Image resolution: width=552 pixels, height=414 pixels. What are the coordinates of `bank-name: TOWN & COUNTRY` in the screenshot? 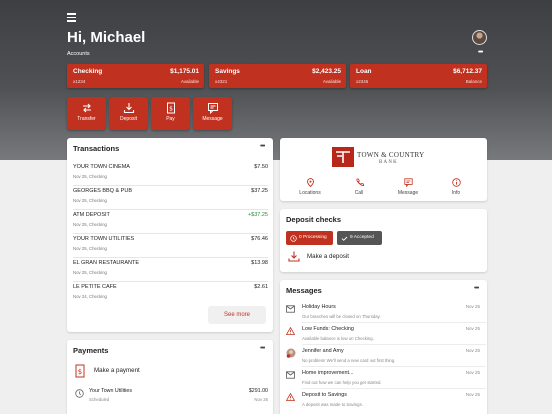 It's located at (391, 155).